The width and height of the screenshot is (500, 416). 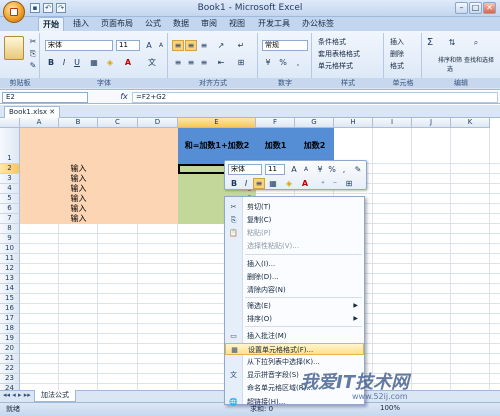 What do you see at coordinates (294, 336) in the screenshot?
I see `context-menu-item: ▭ 插入批注(M)` at bounding box center [294, 336].